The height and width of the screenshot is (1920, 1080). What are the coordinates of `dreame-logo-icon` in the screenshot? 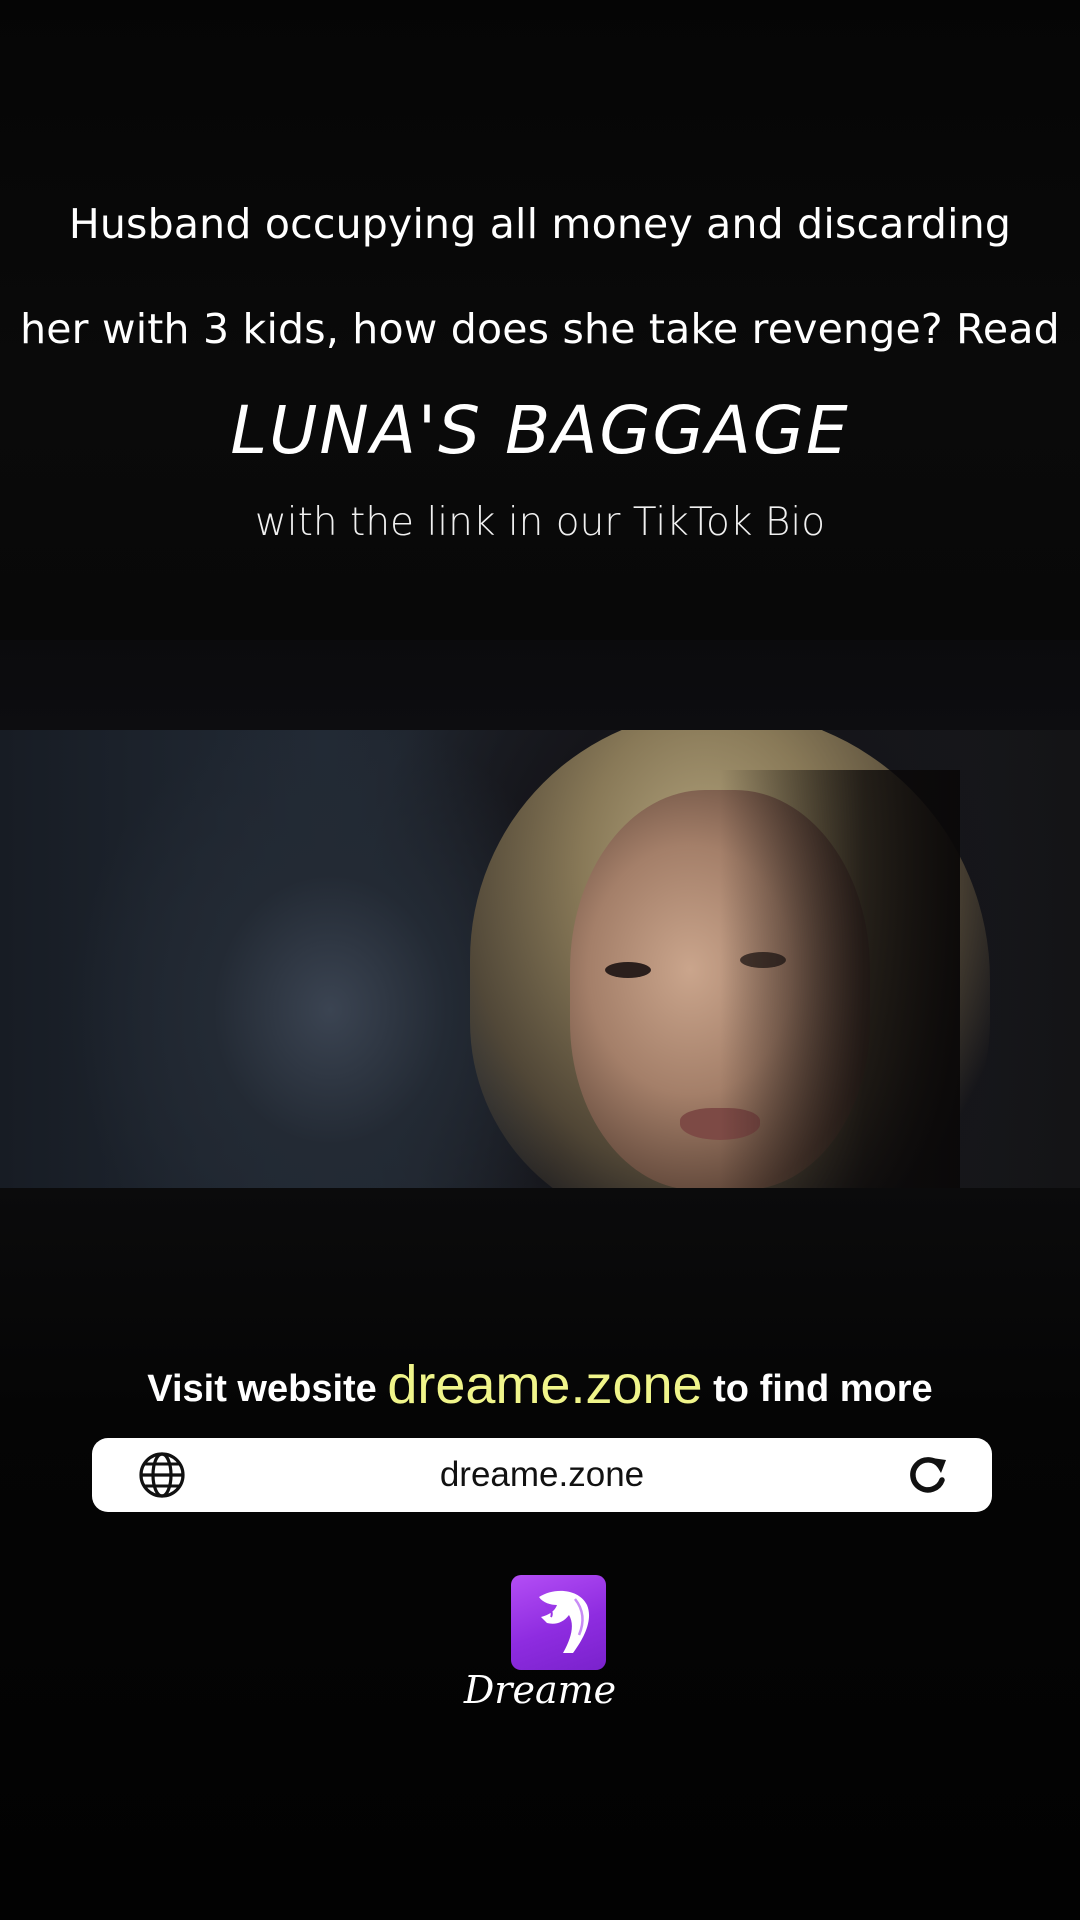 It's located at (558, 1622).